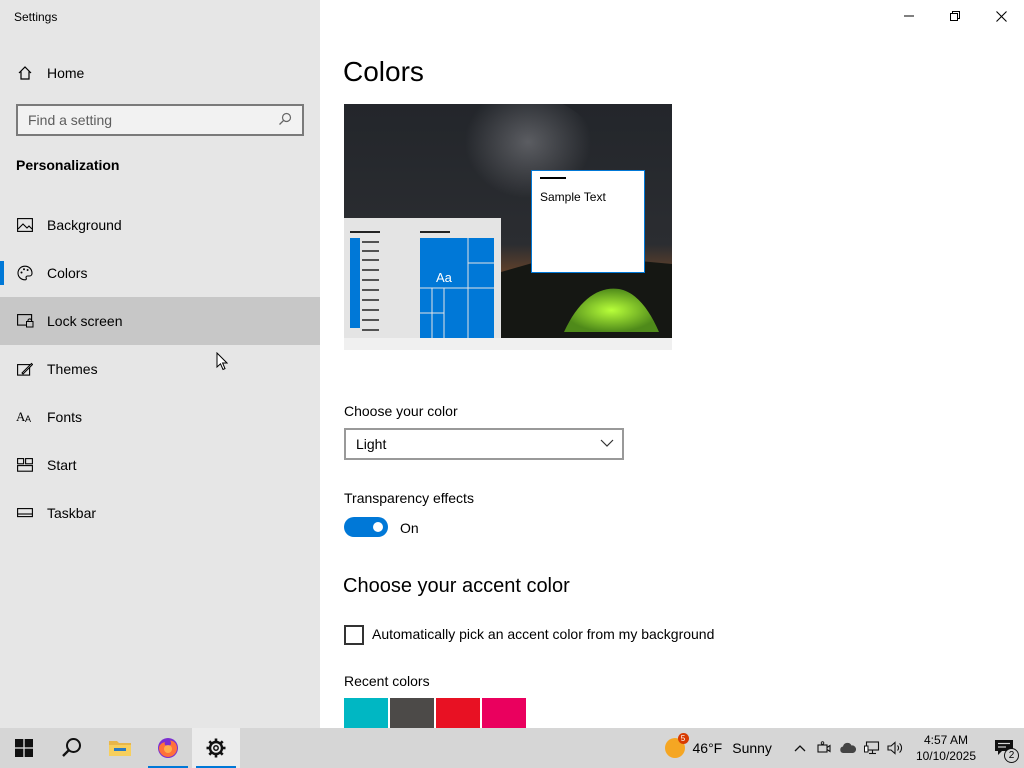  I want to click on choose-color-value: Light, so click(371, 444).